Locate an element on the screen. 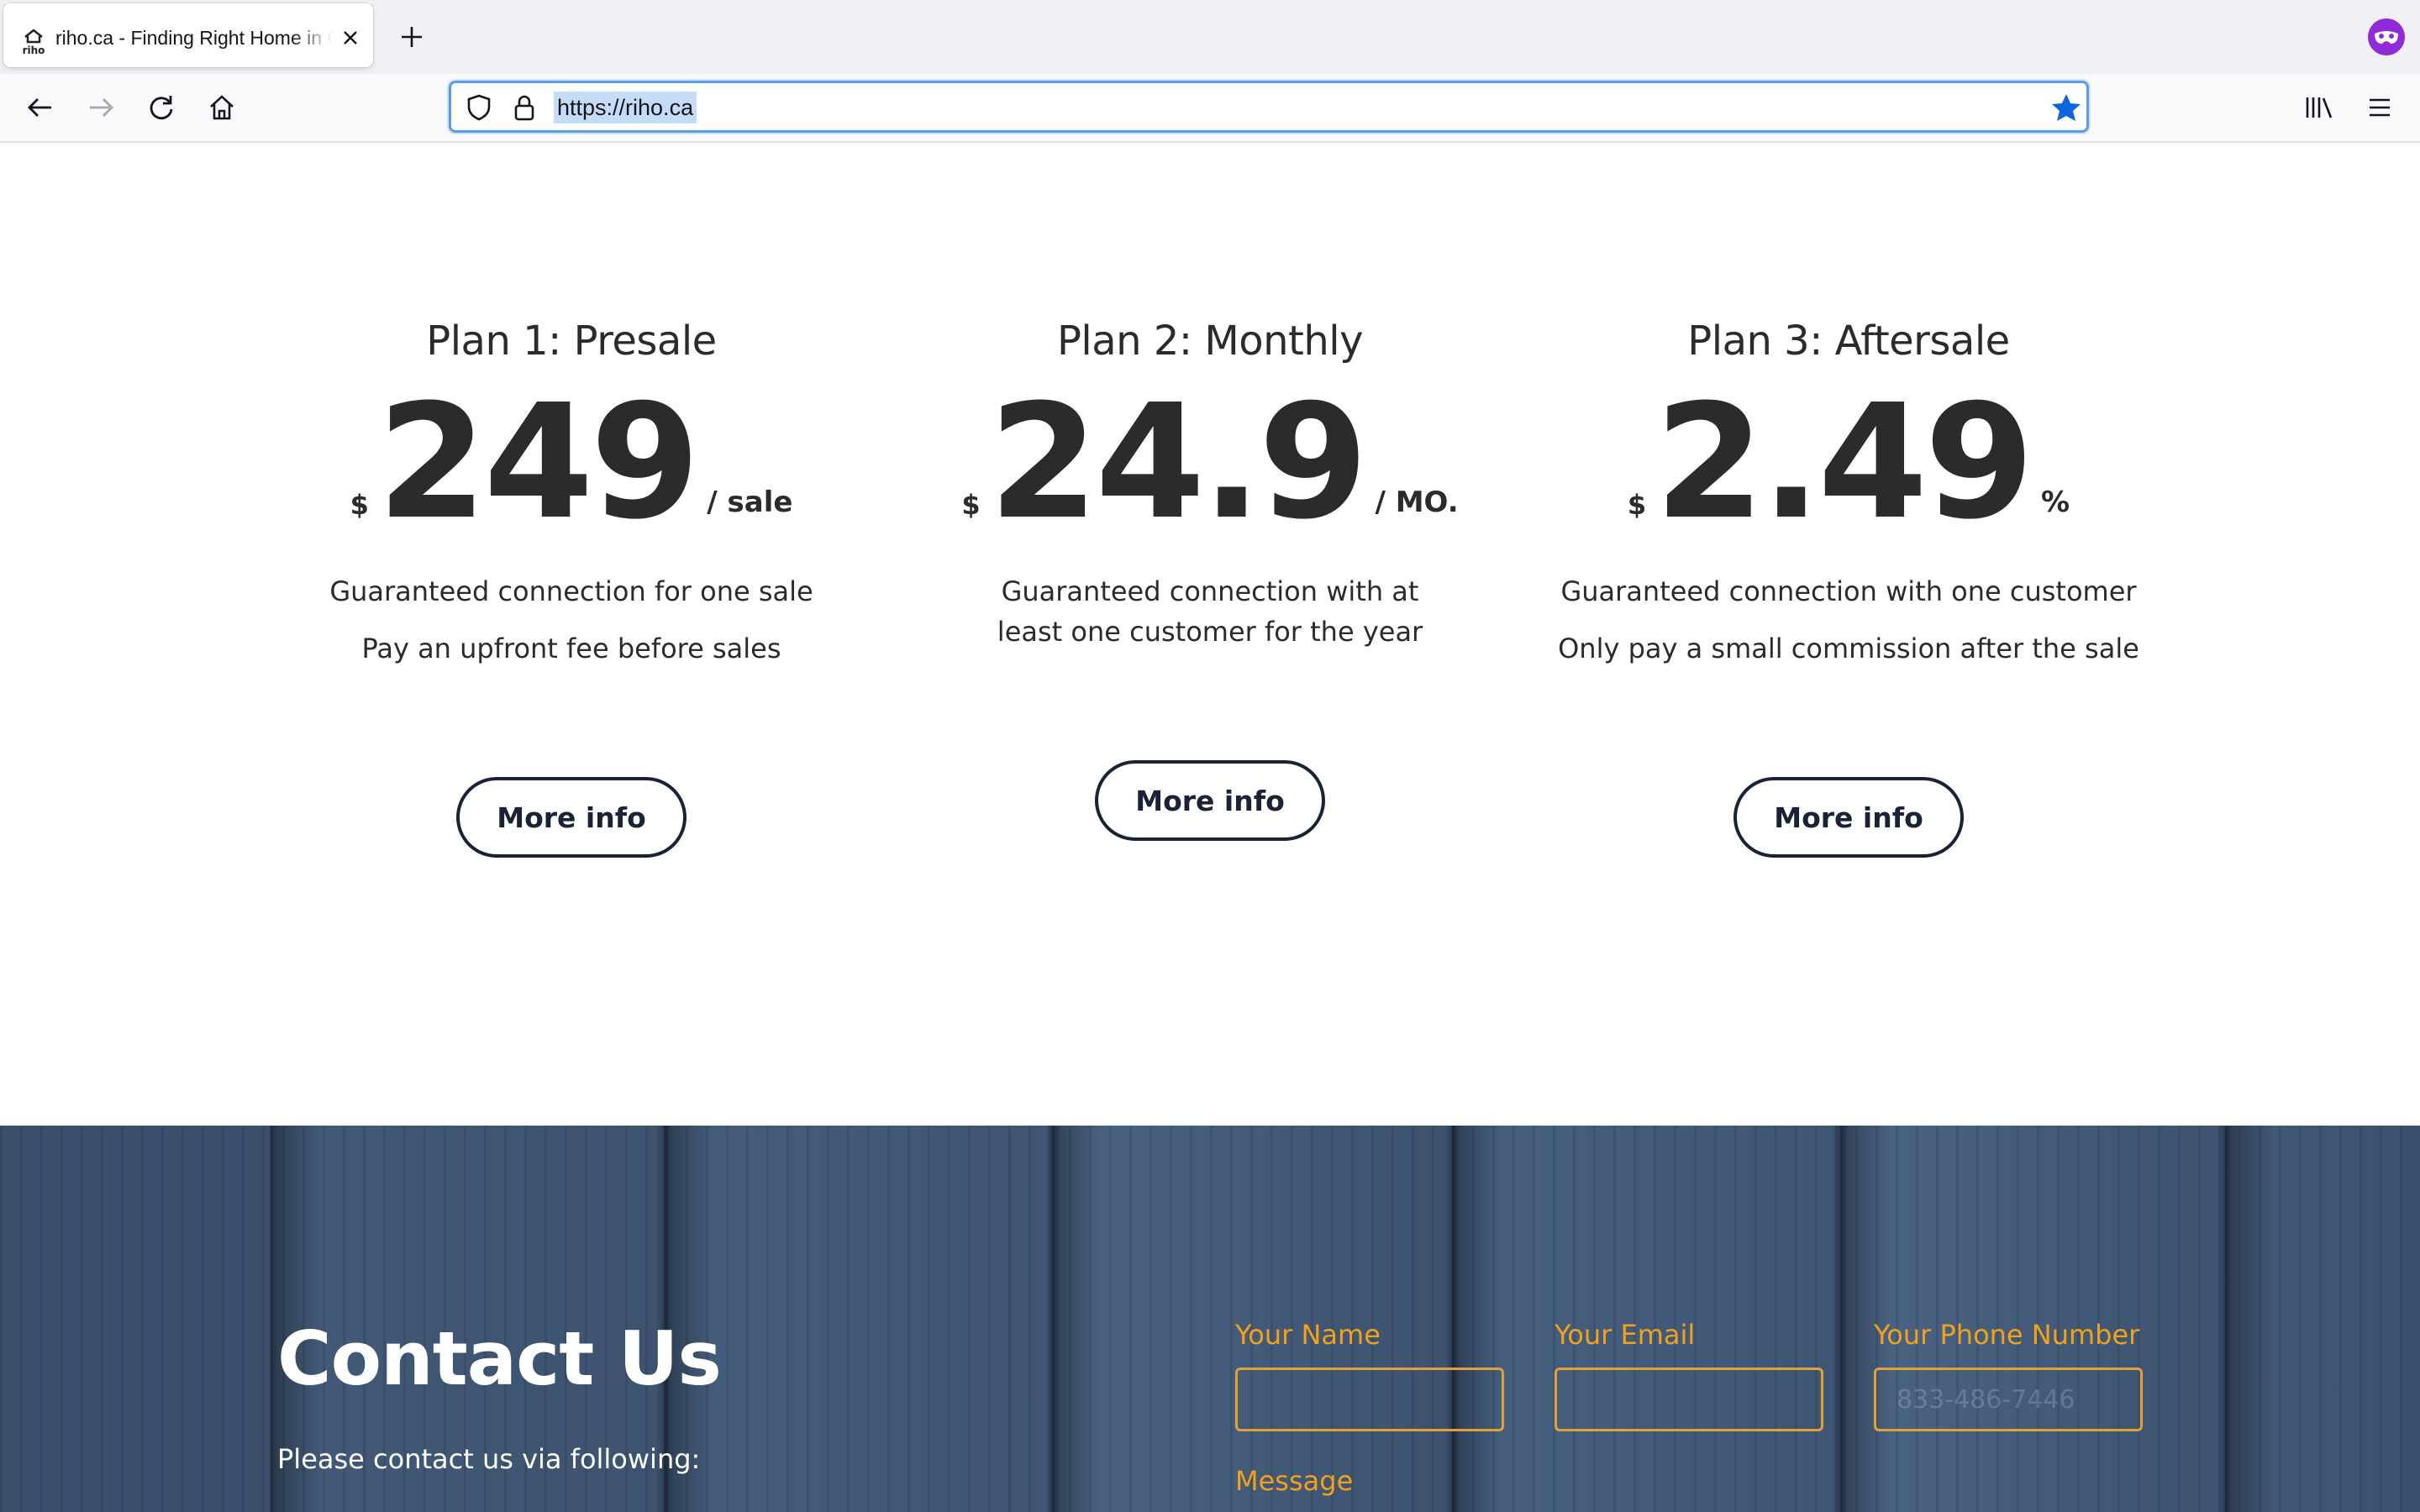 Image resolution: width=2420 pixels, height=1512 pixels. close-tab-icon is located at coordinates (351, 38).